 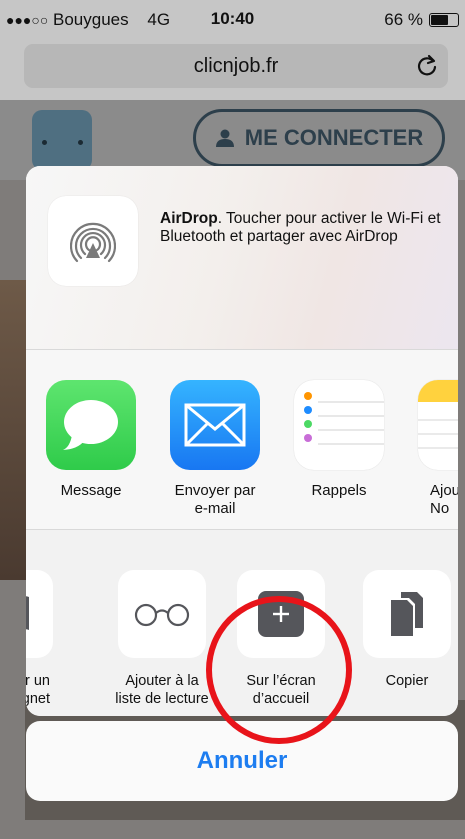 I want to click on battery-status: 66 %, so click(x=421, y=20).